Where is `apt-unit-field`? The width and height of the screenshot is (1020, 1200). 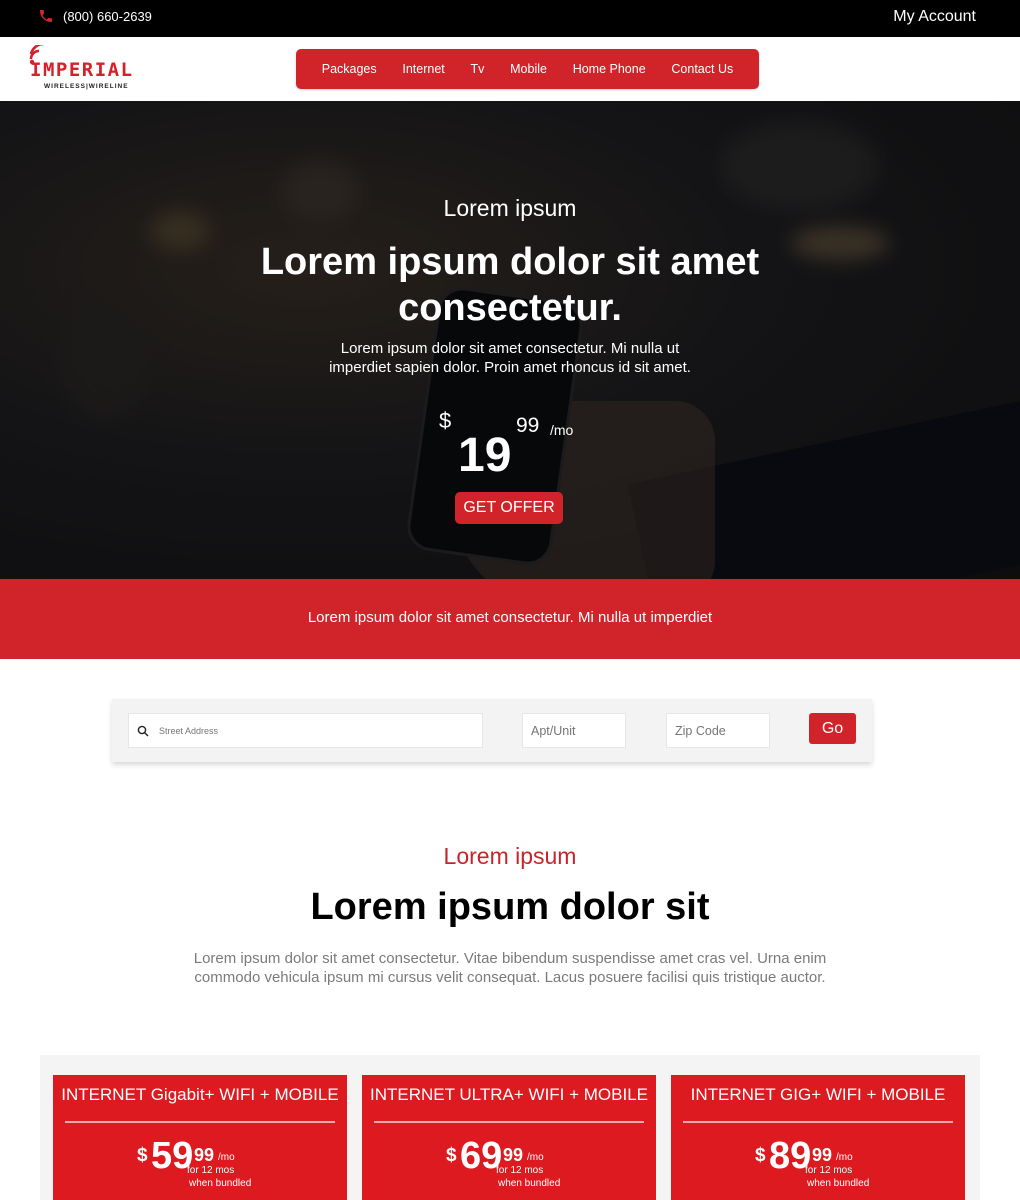 apt-unit-field is located at coordinates (574, 730).